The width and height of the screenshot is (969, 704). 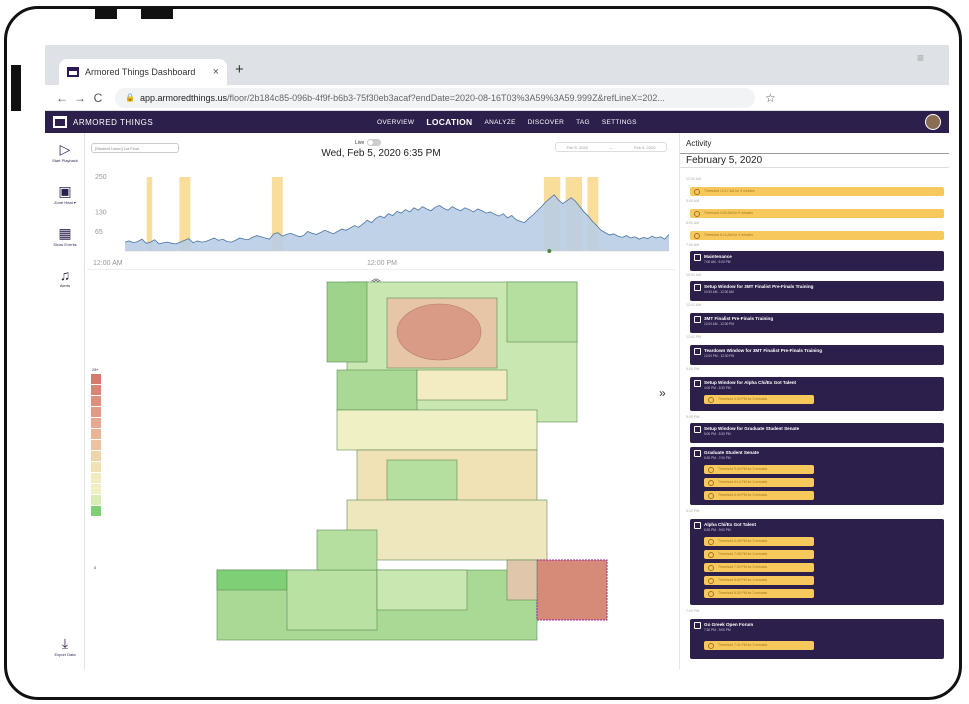 What do you see at coordinates (699, 143) in the screenshot?
I see `activity-title: Activity` at bounding box center [699, 143].